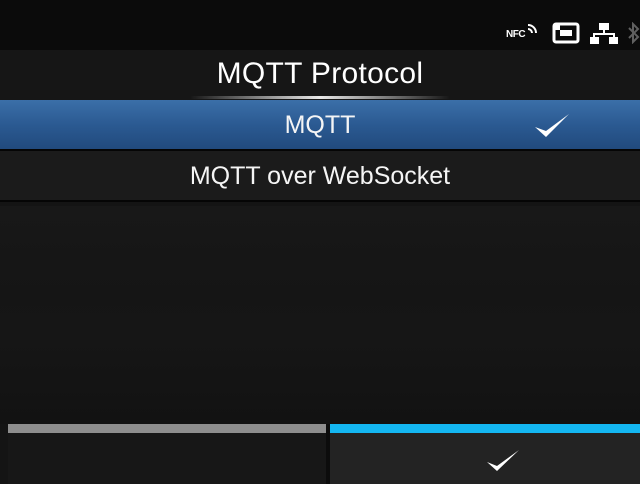 The image size is (640, 484). I want to click on page-title: MQTT Protocol, so click(320, 75).